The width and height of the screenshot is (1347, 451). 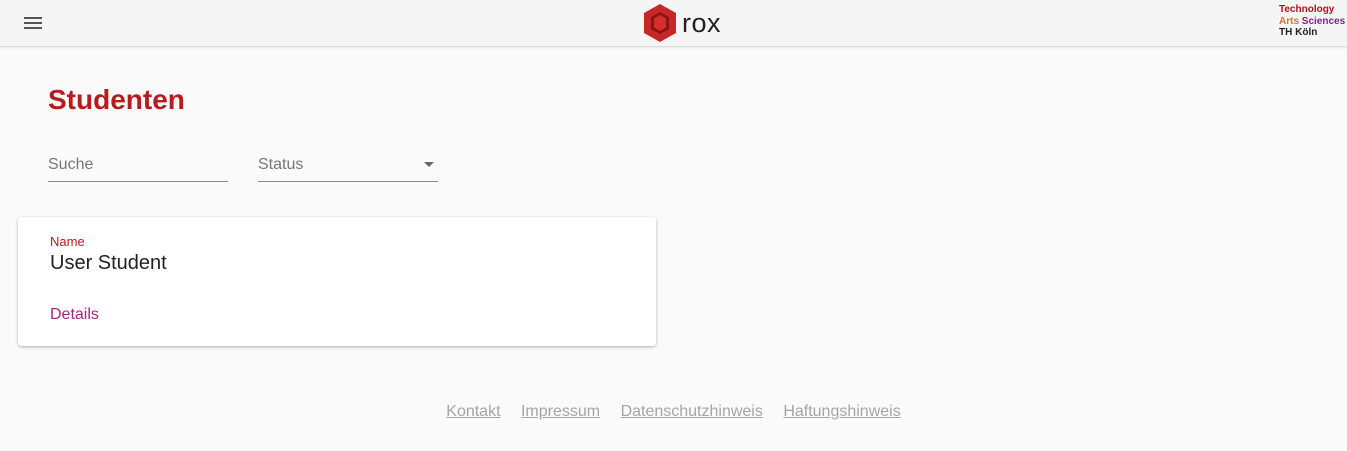 I want to click on th-logo-line1: Technology, so click(x=1307, y=9).